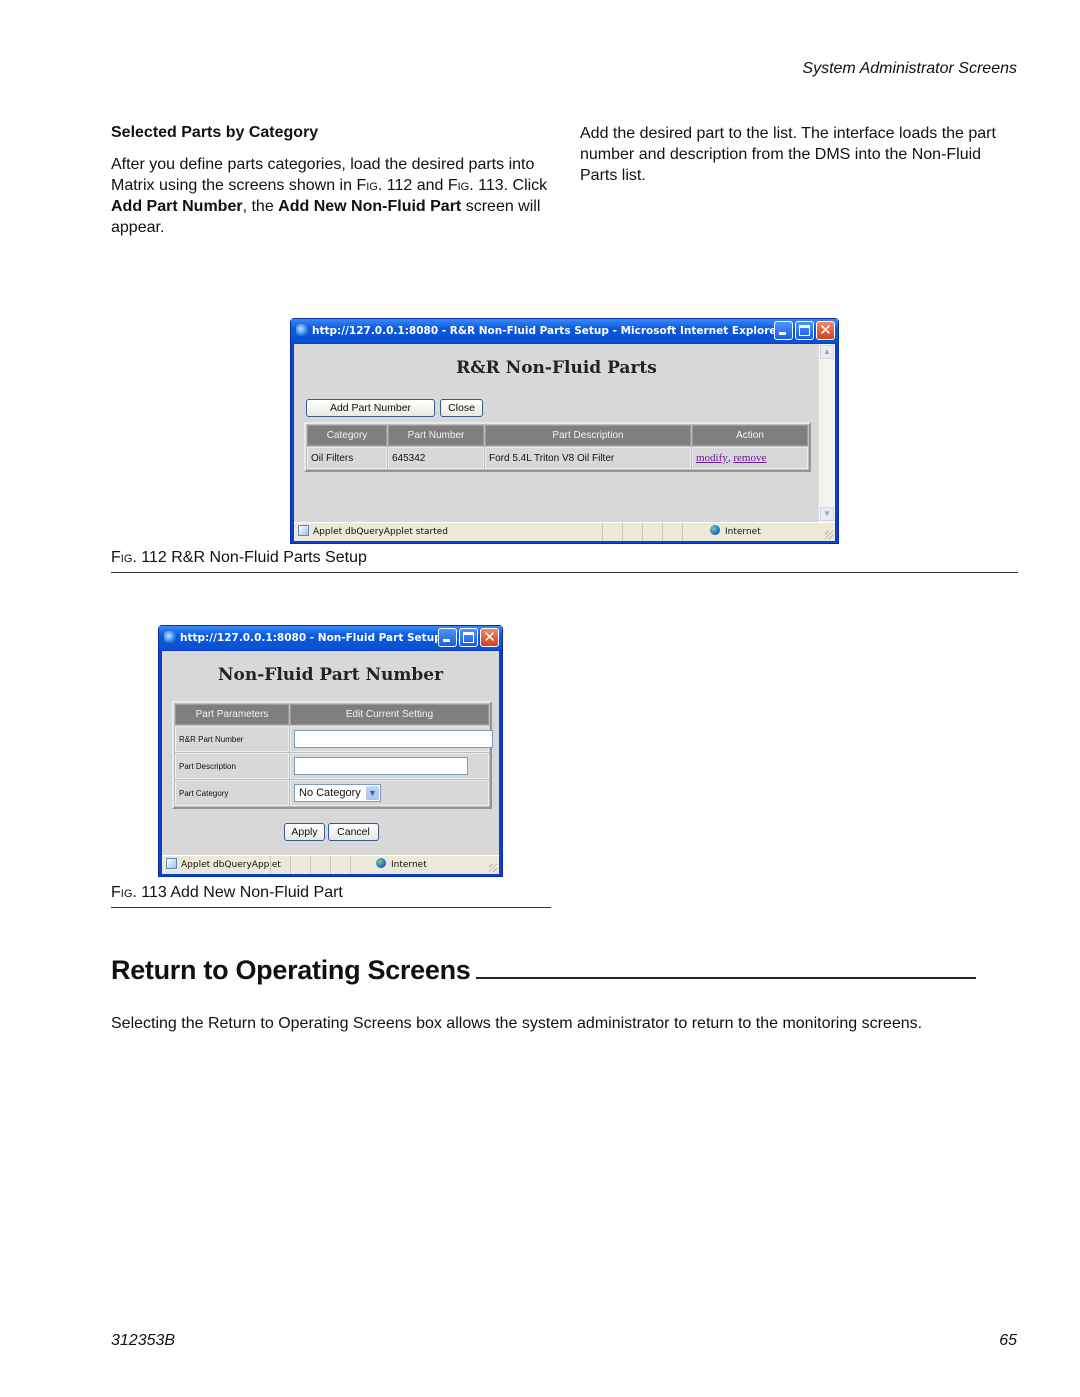 The height and width of the screenshot is (1397, 1080). Describe the element at coordinates (372, 793) in the screenshot. I see `chevron-down-icon: ▼` at that location.